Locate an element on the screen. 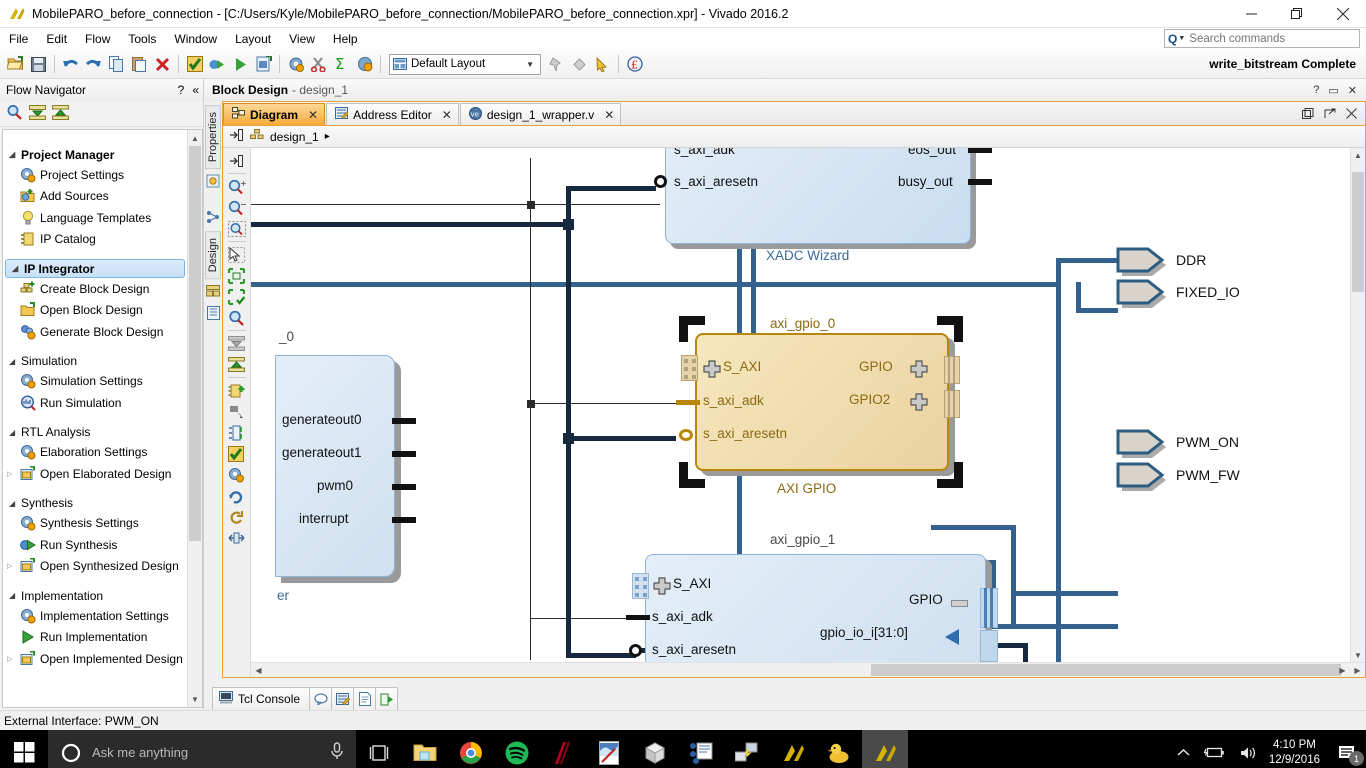  expand-hierarchy-icon is located at coordinates (236, 136).